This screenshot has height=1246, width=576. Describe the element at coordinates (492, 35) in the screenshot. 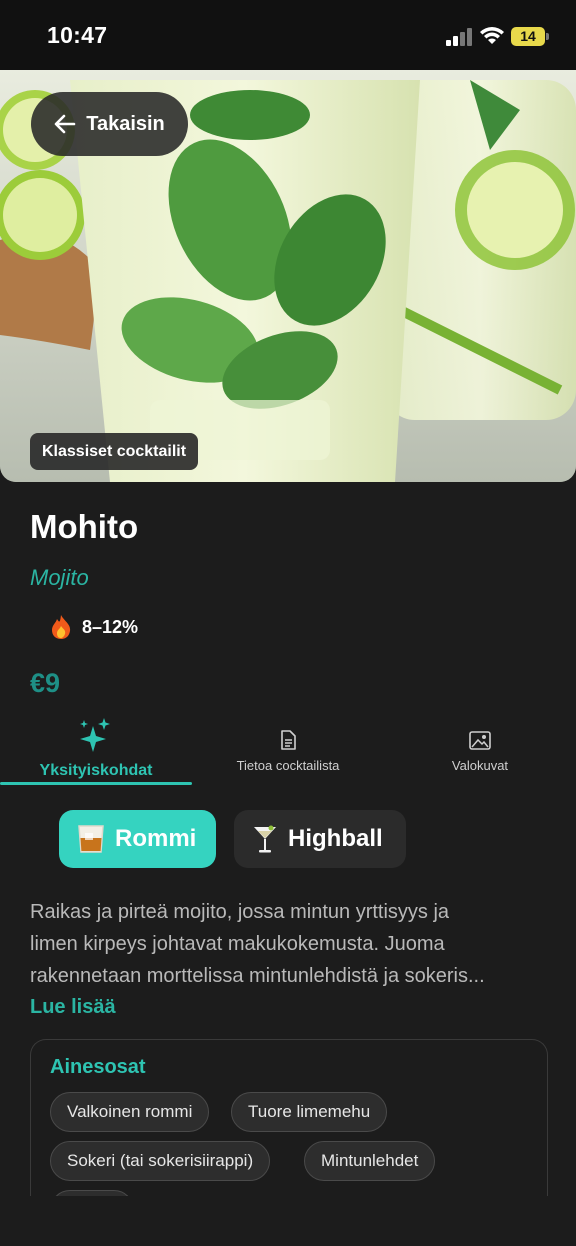

I see `wifi-icon` at that location.